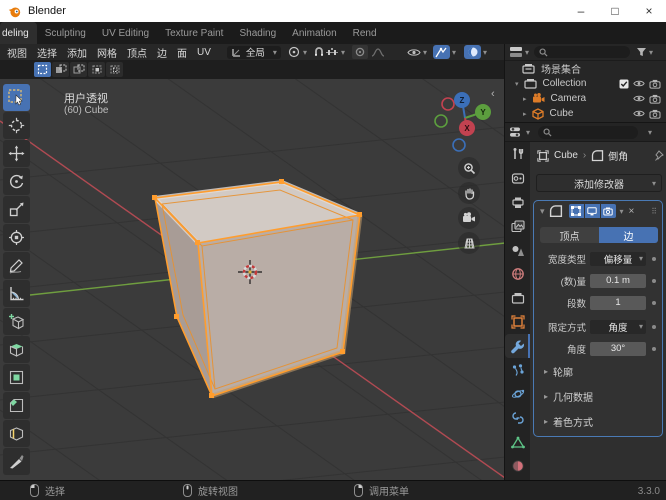 This screenshot has height=500, width=666. Describe the element at coordinates (592, 211) in the screenshot. I see `toggle-realtime-icon` at that location.